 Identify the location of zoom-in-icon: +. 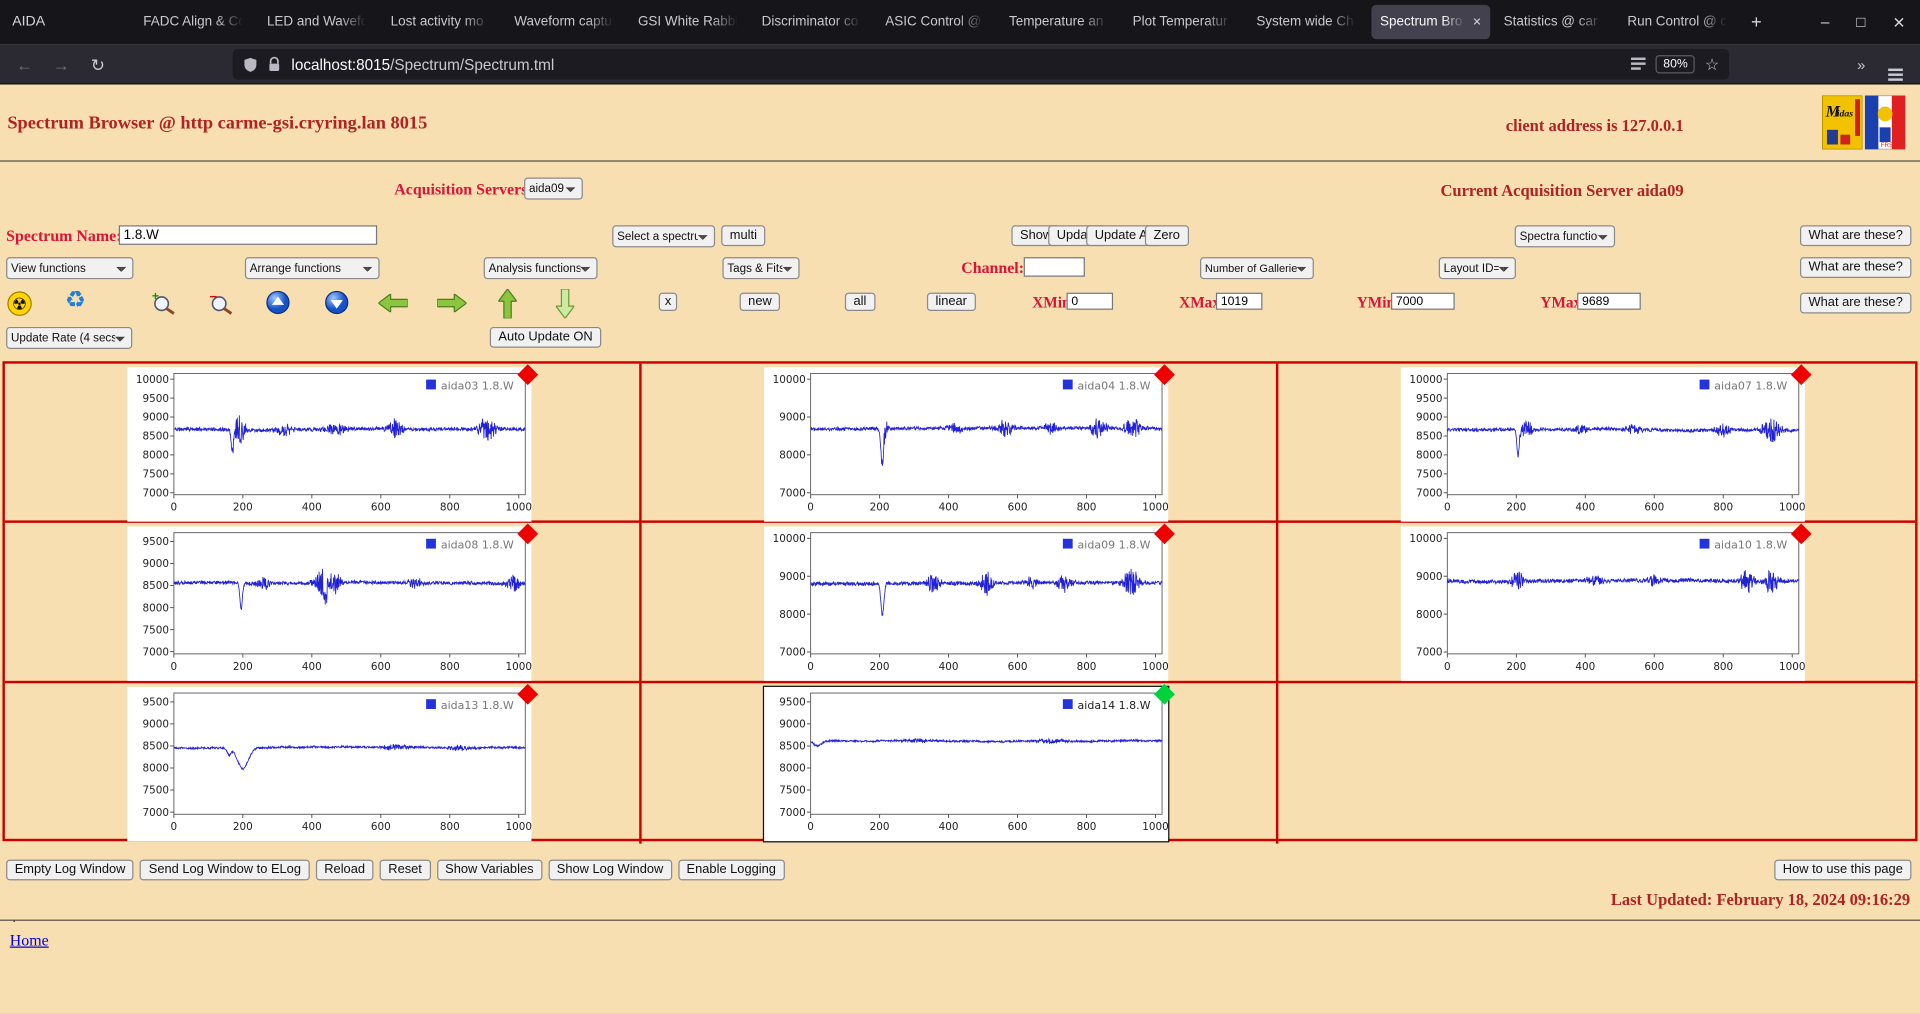
(164, 302).